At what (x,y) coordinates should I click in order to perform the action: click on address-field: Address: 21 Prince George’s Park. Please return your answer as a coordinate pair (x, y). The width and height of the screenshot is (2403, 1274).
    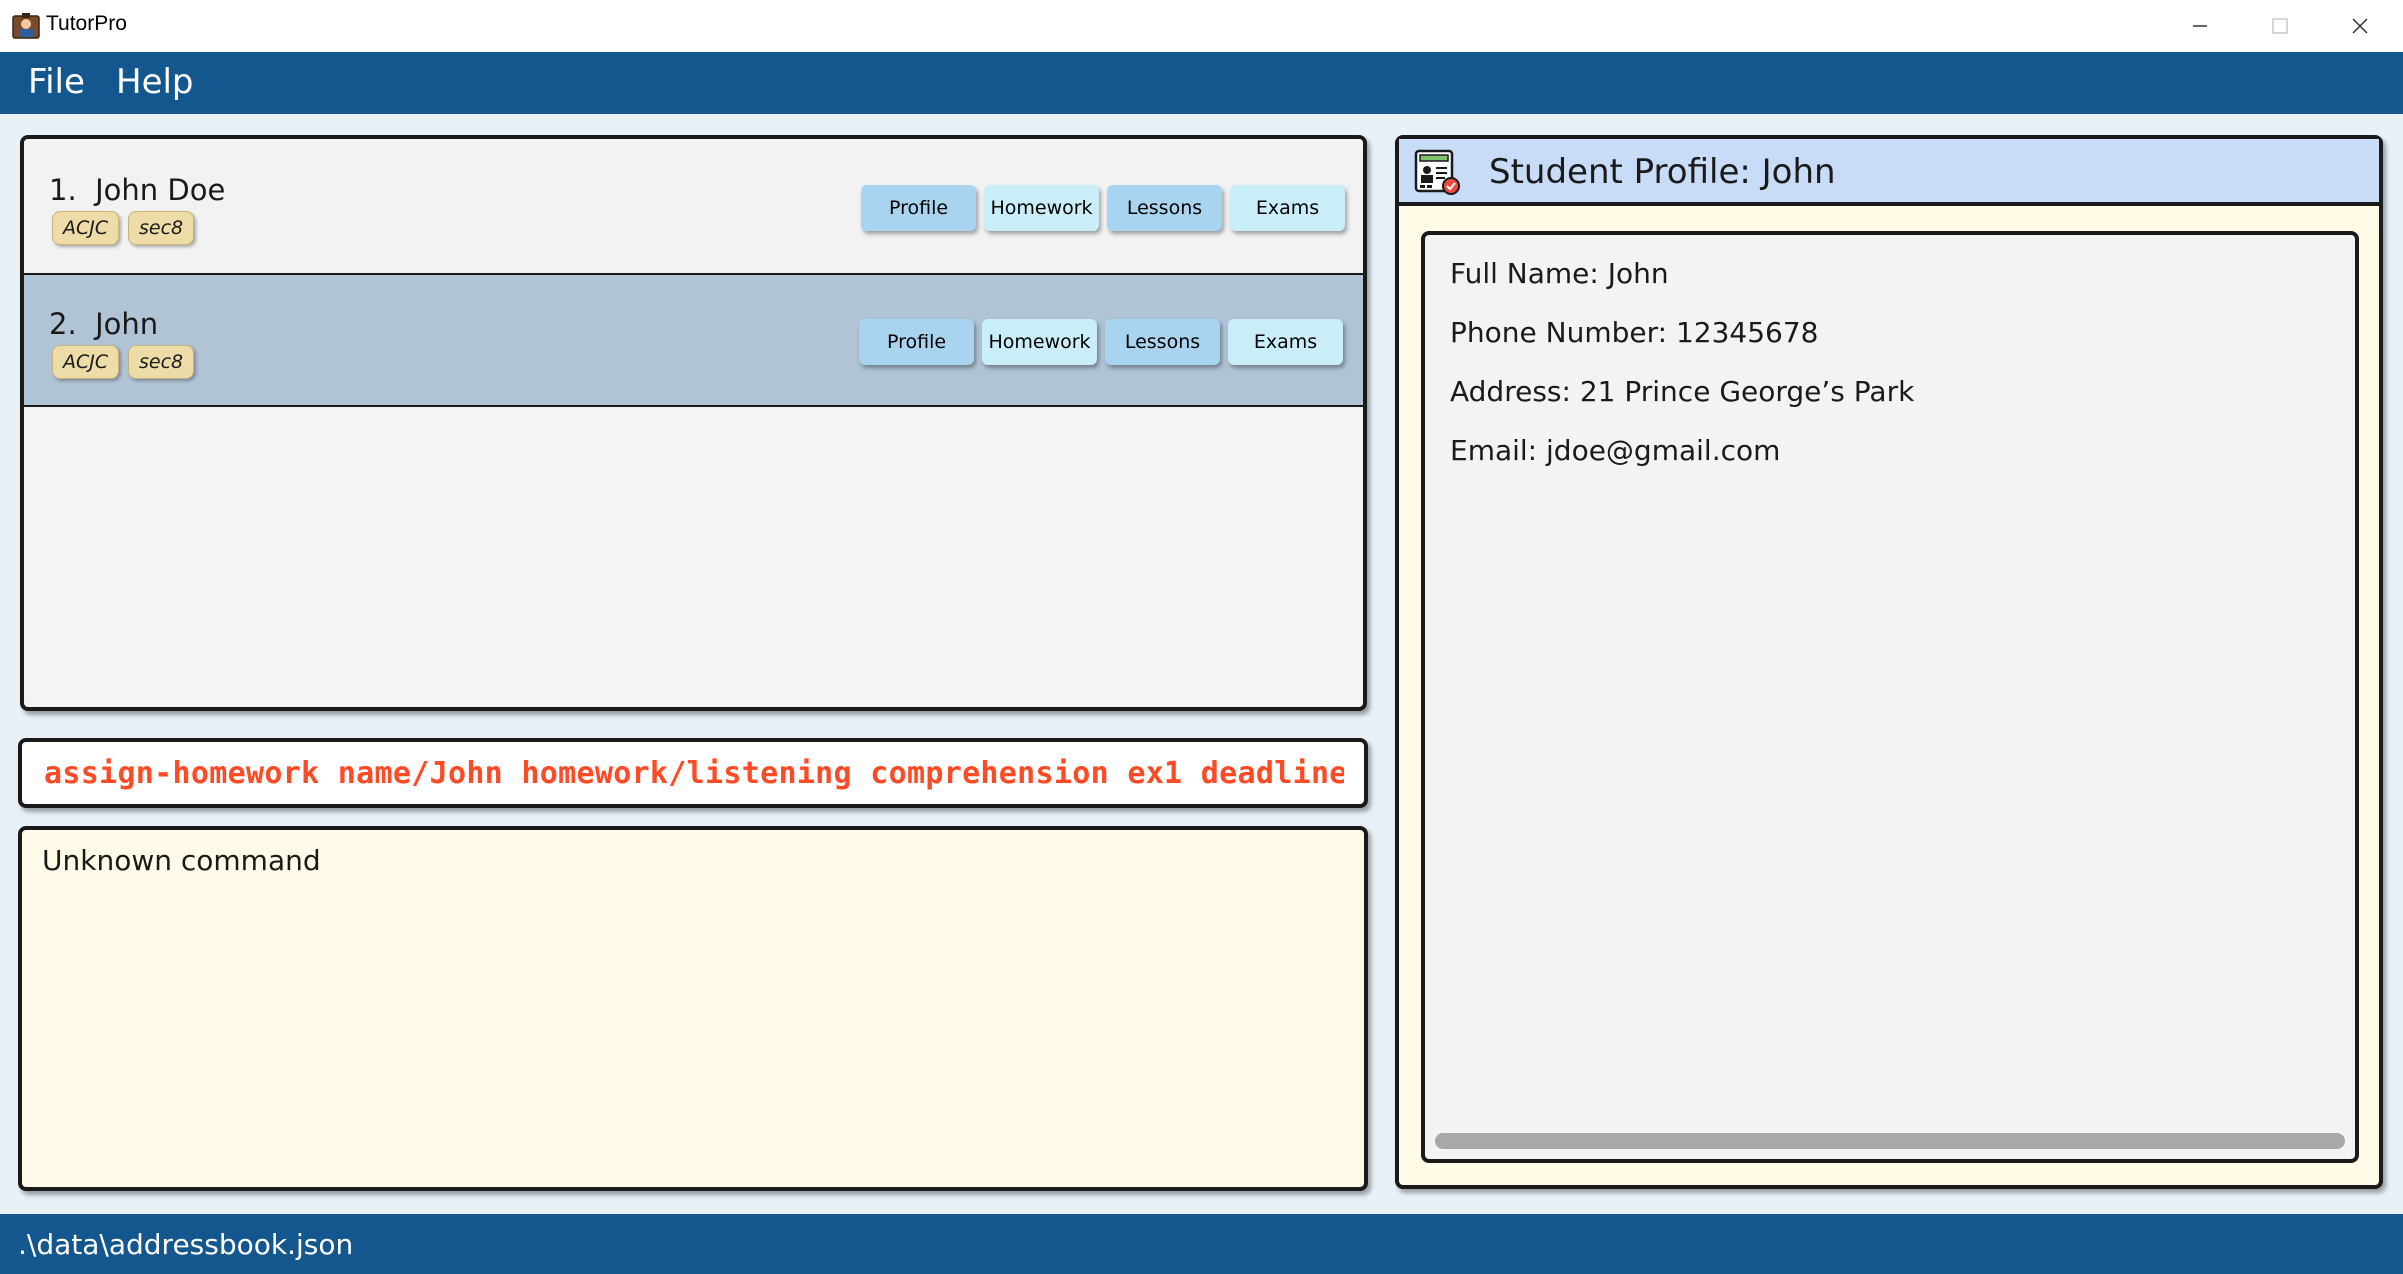
    Looking at the image, I should click on (1682, 391).